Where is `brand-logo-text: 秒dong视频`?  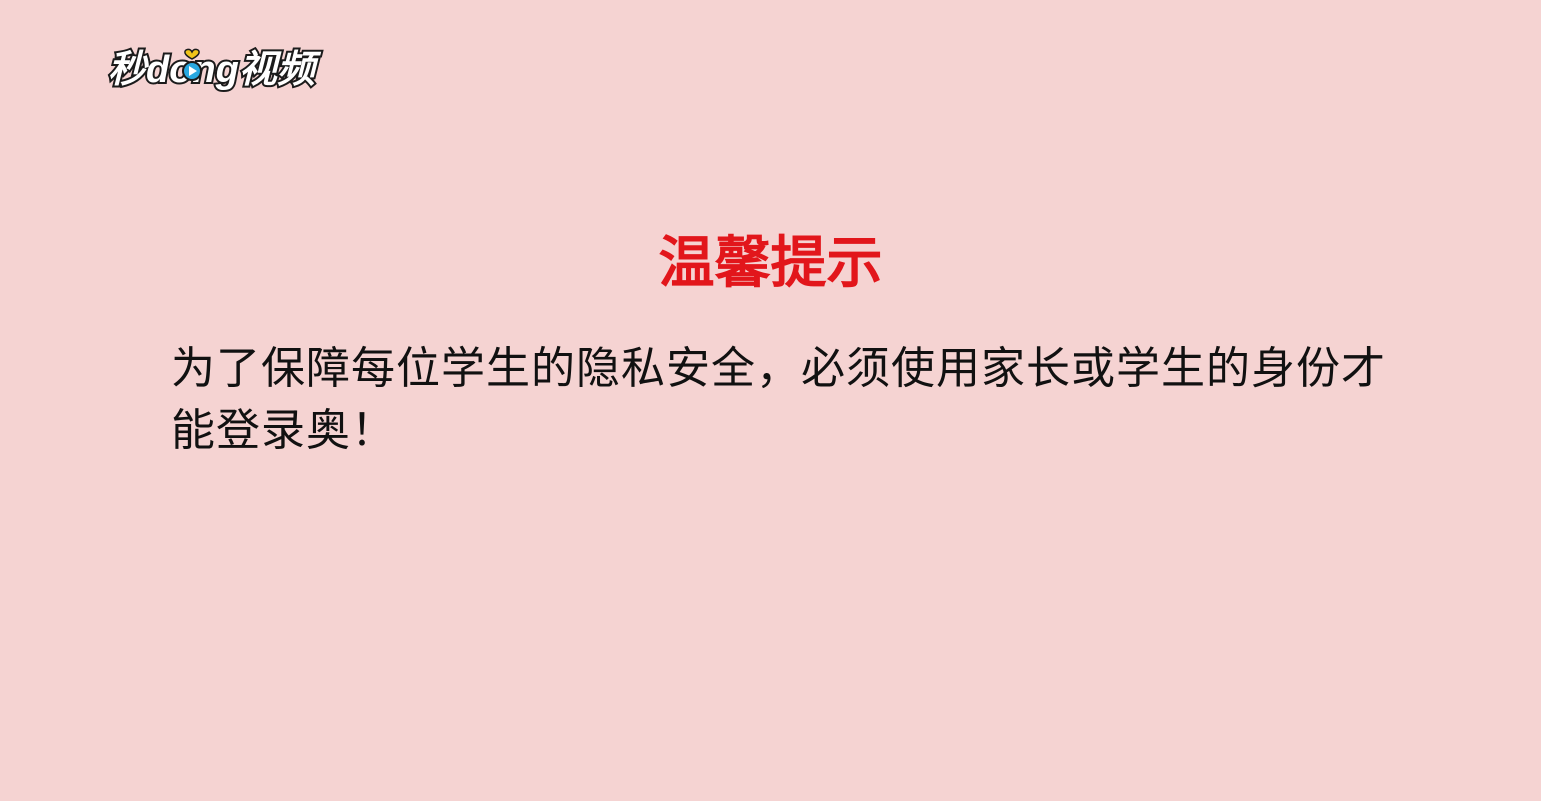
brand-logo-text: 秒dong视频 is located at coordinates (215, 70).